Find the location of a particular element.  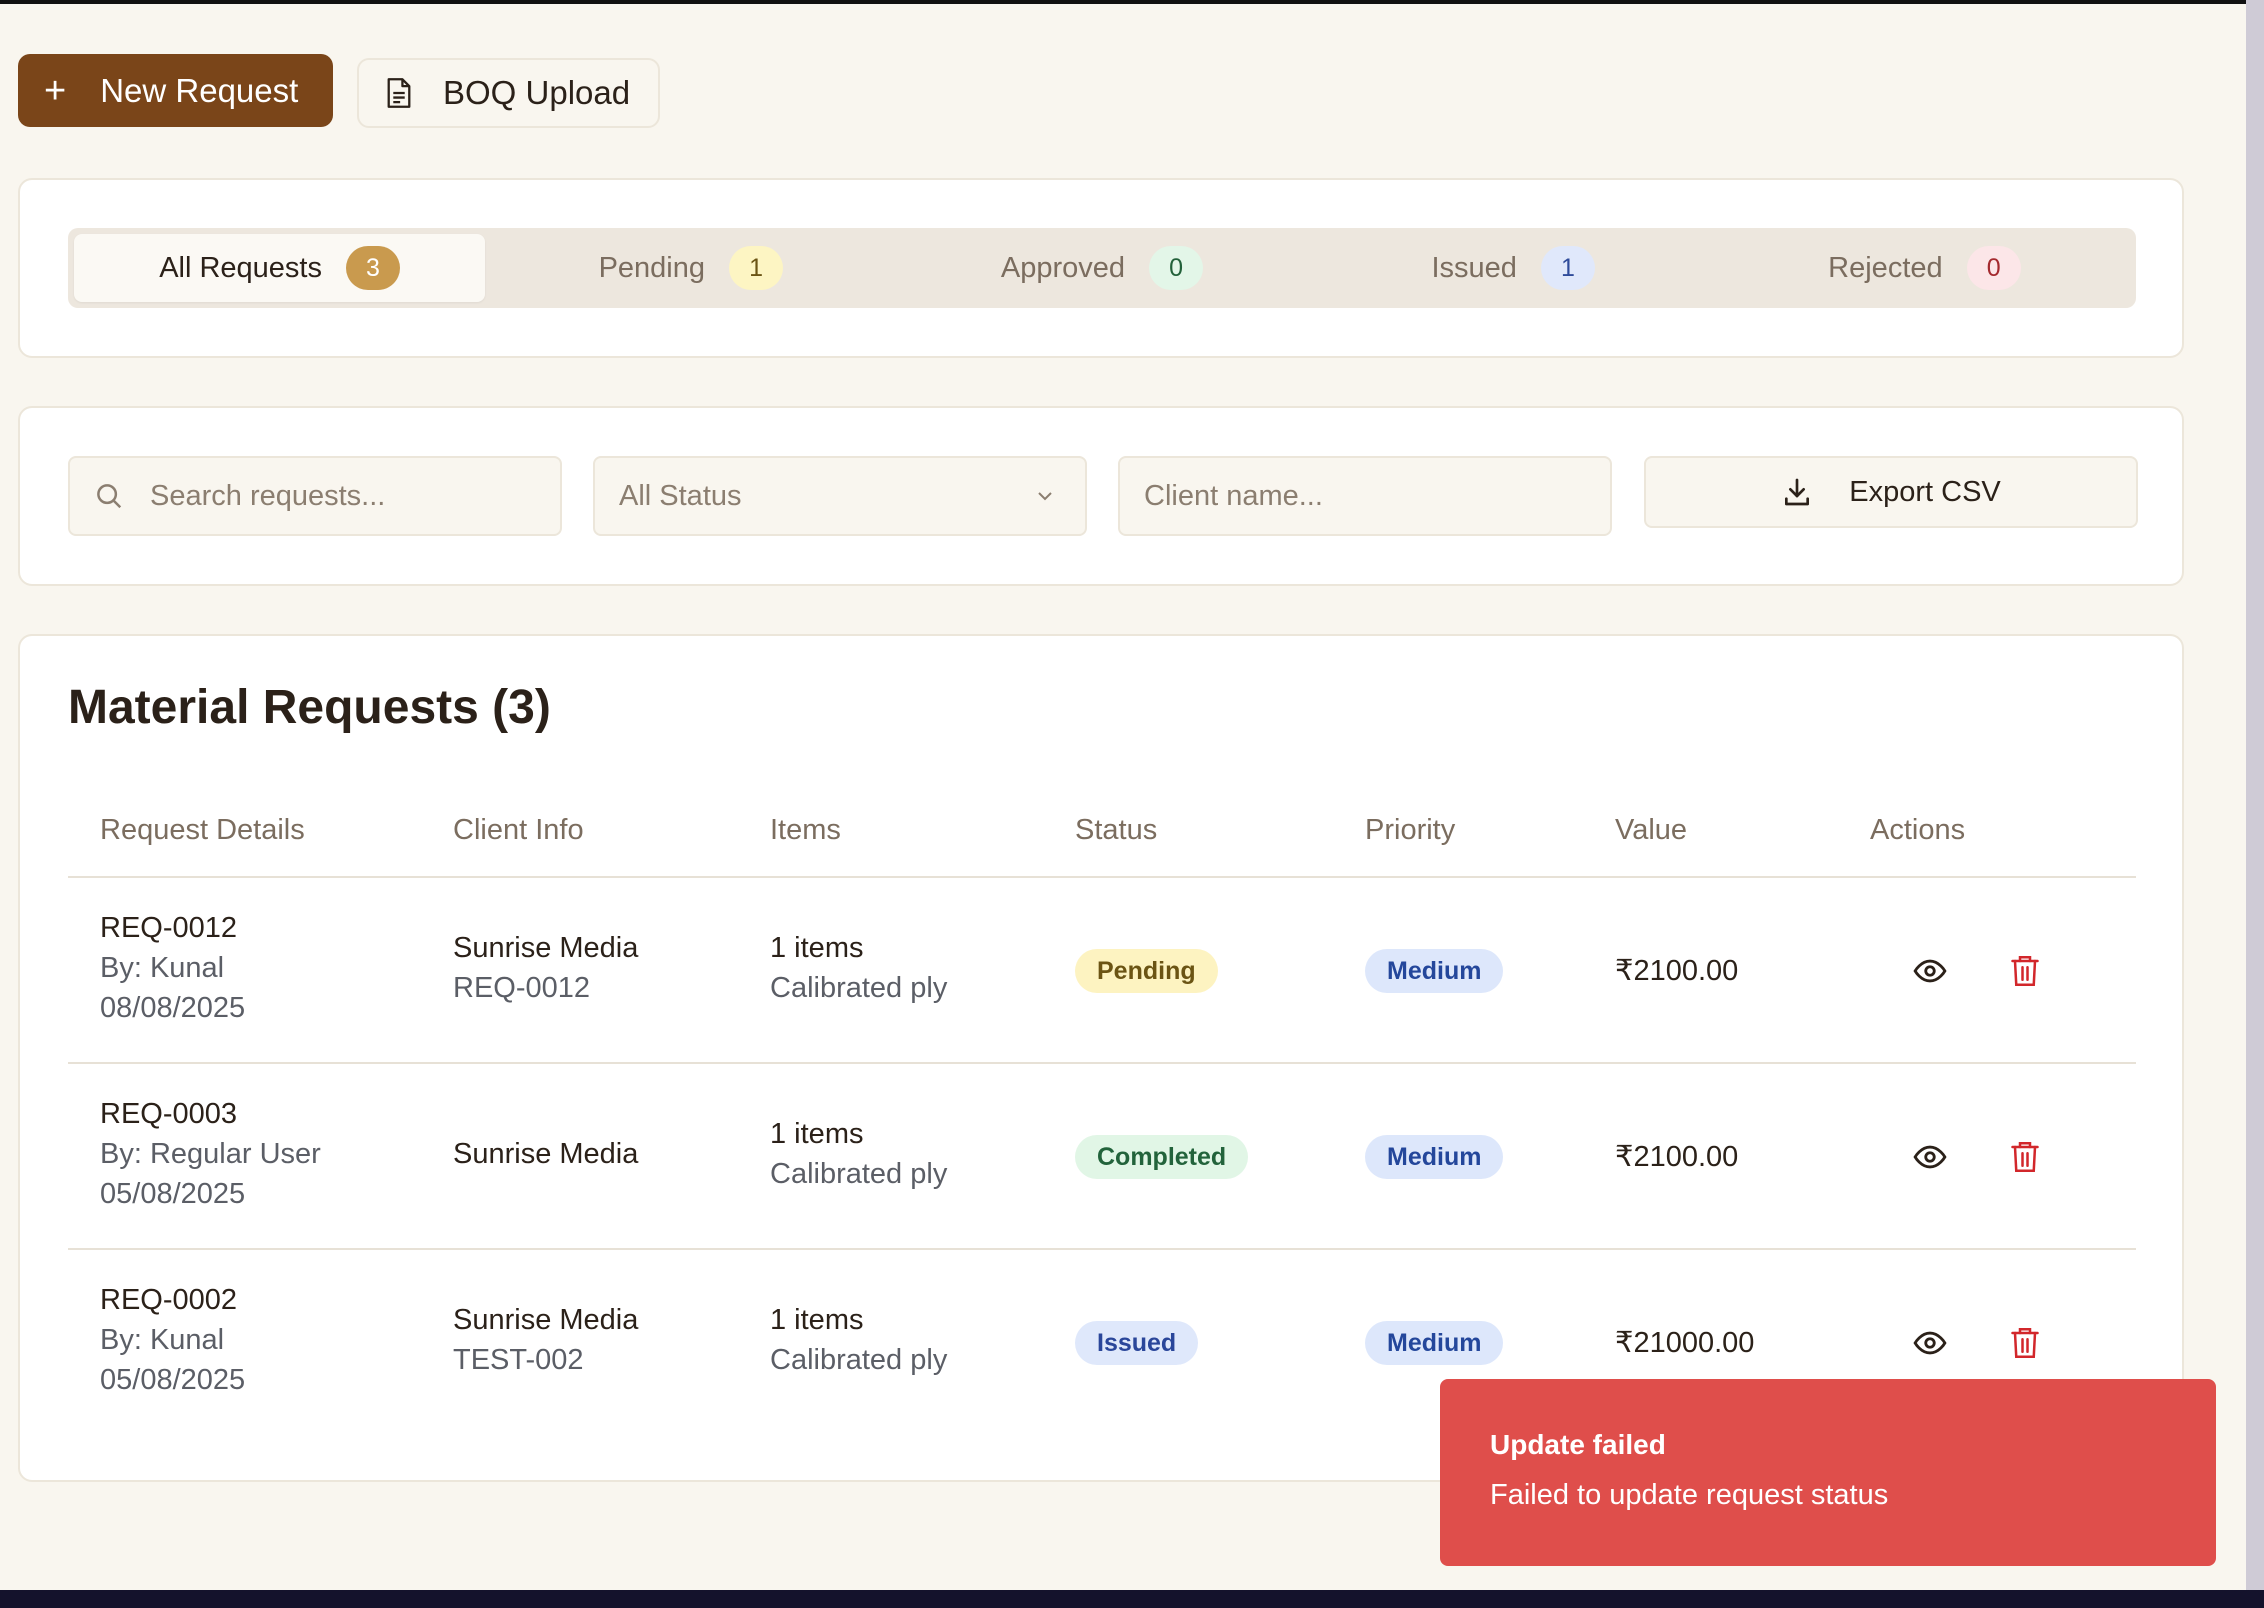

export-csv-button: Export CSV is located at coordinates (1891, 492).